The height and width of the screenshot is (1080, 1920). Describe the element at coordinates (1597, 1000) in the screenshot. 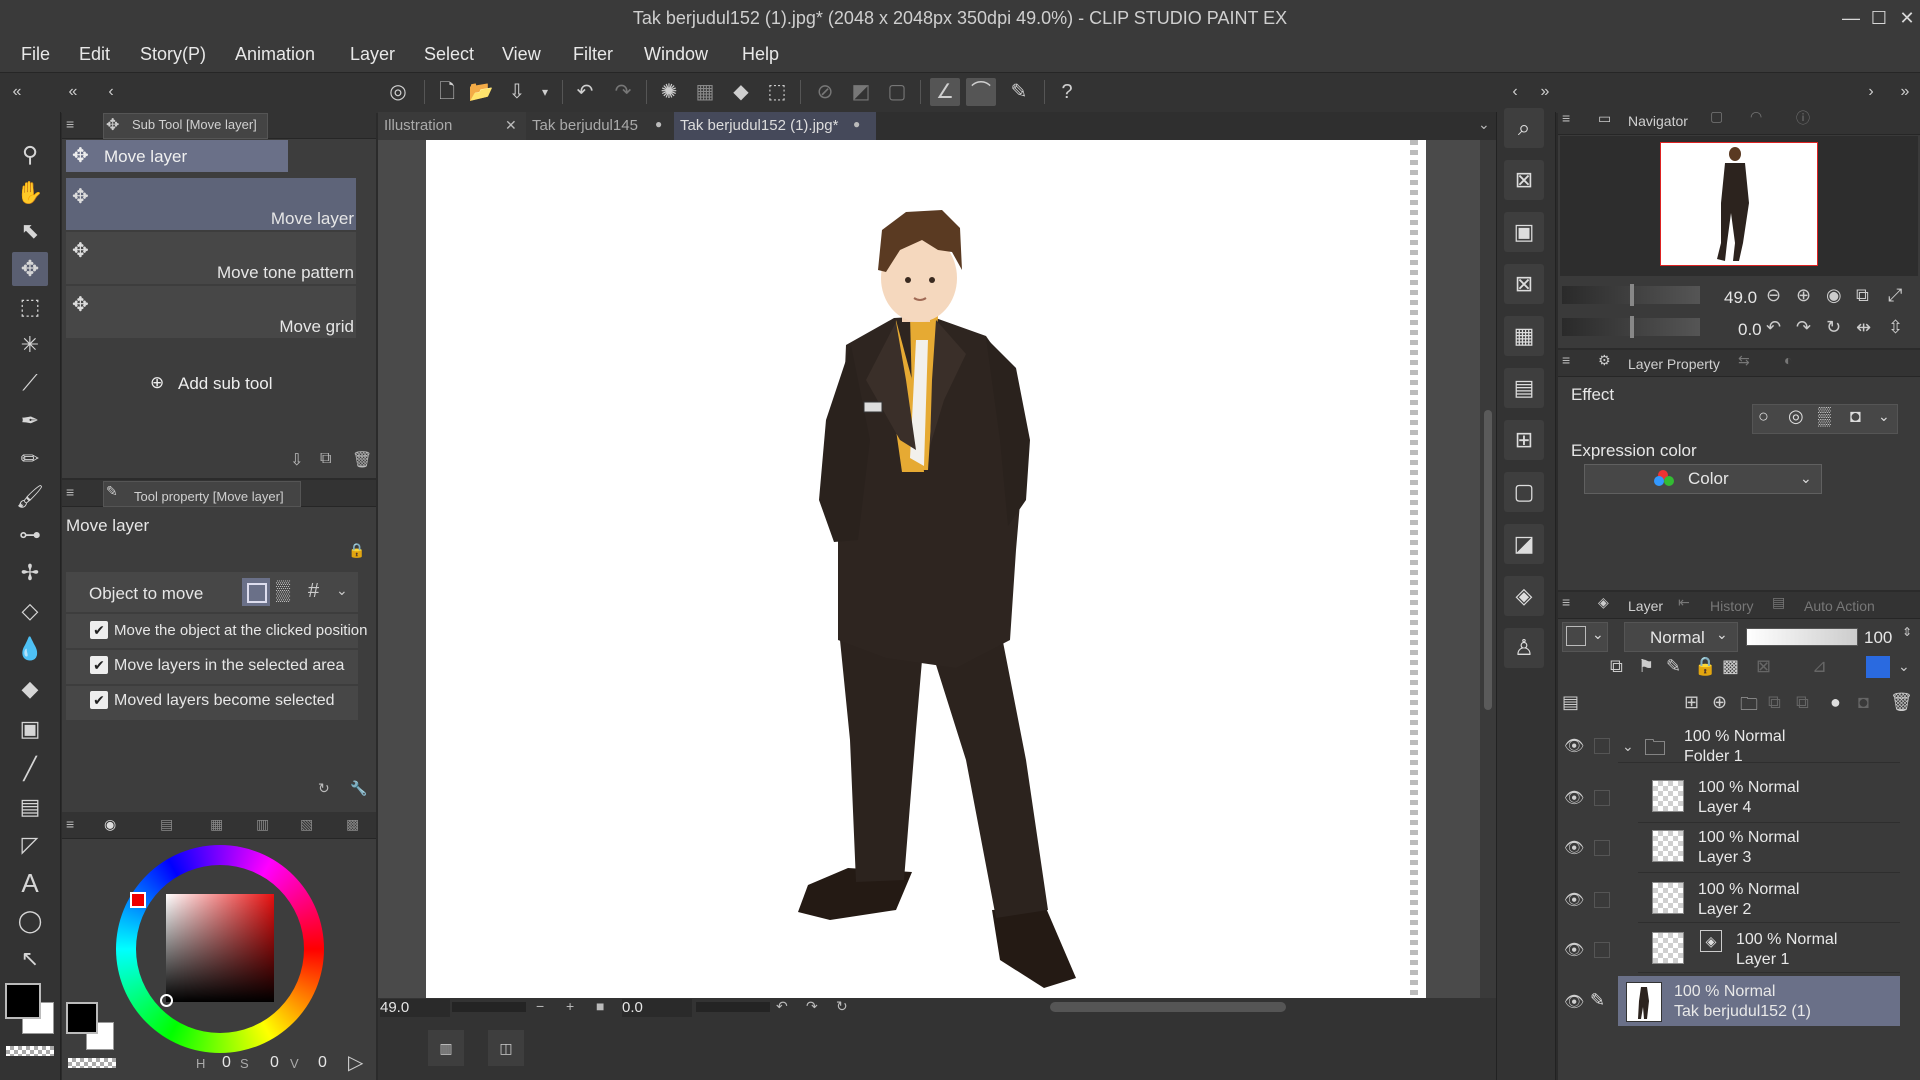

I see `pen-edit-icon: ✎` at that location.